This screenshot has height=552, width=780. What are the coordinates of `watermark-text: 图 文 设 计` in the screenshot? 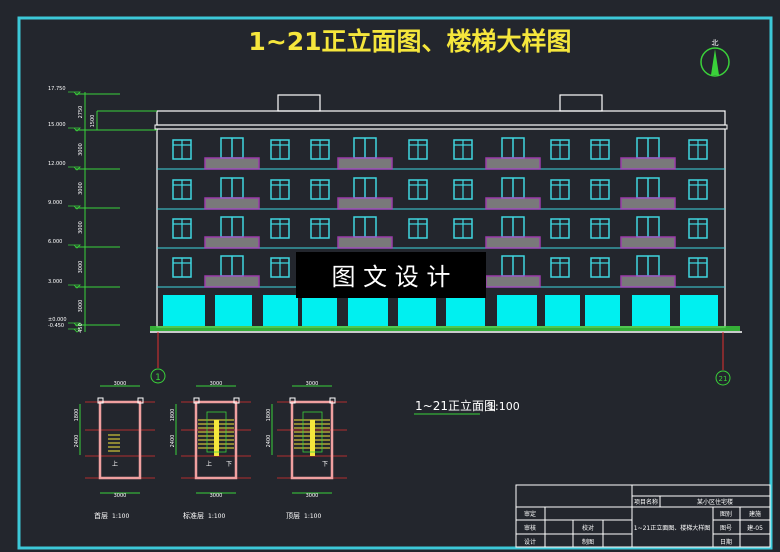 It's located at (391, 277).